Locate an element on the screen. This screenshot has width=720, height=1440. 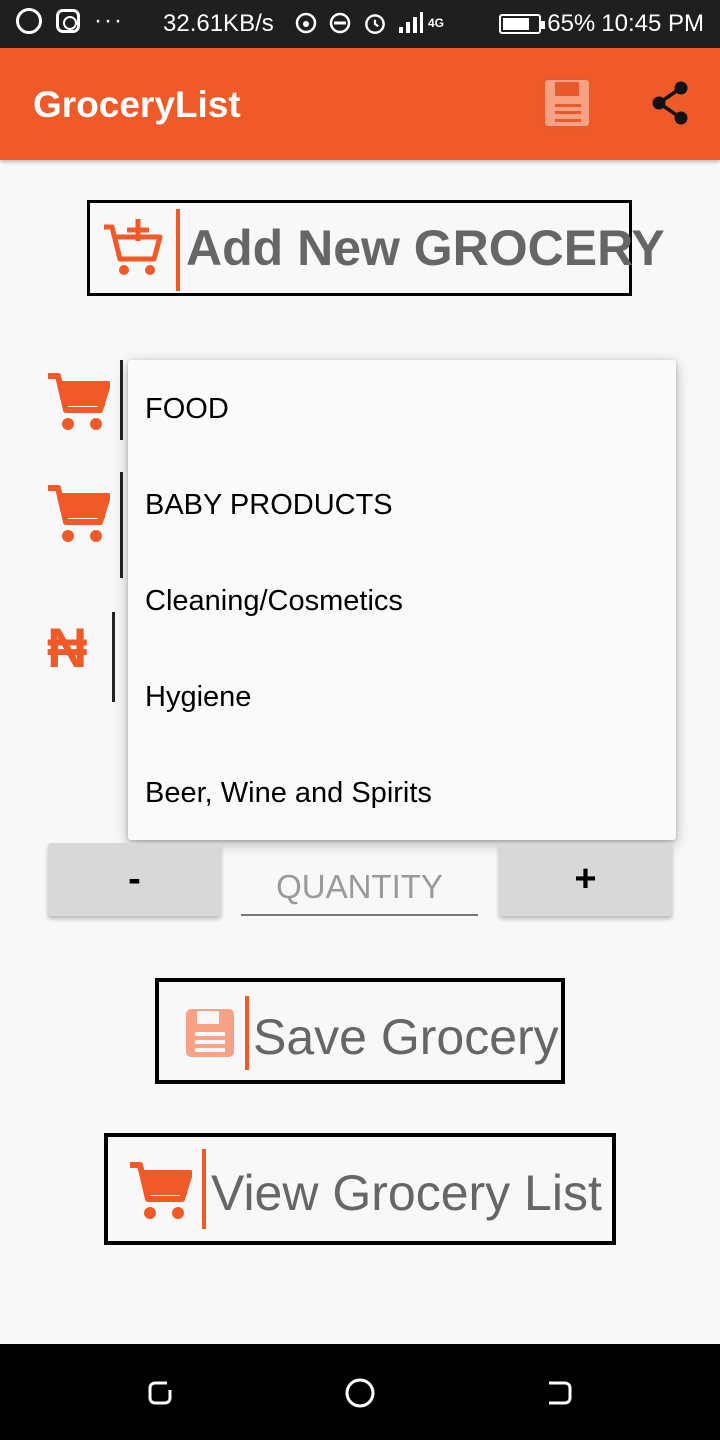
price-field-indicator is located at coordinates (113, 657).